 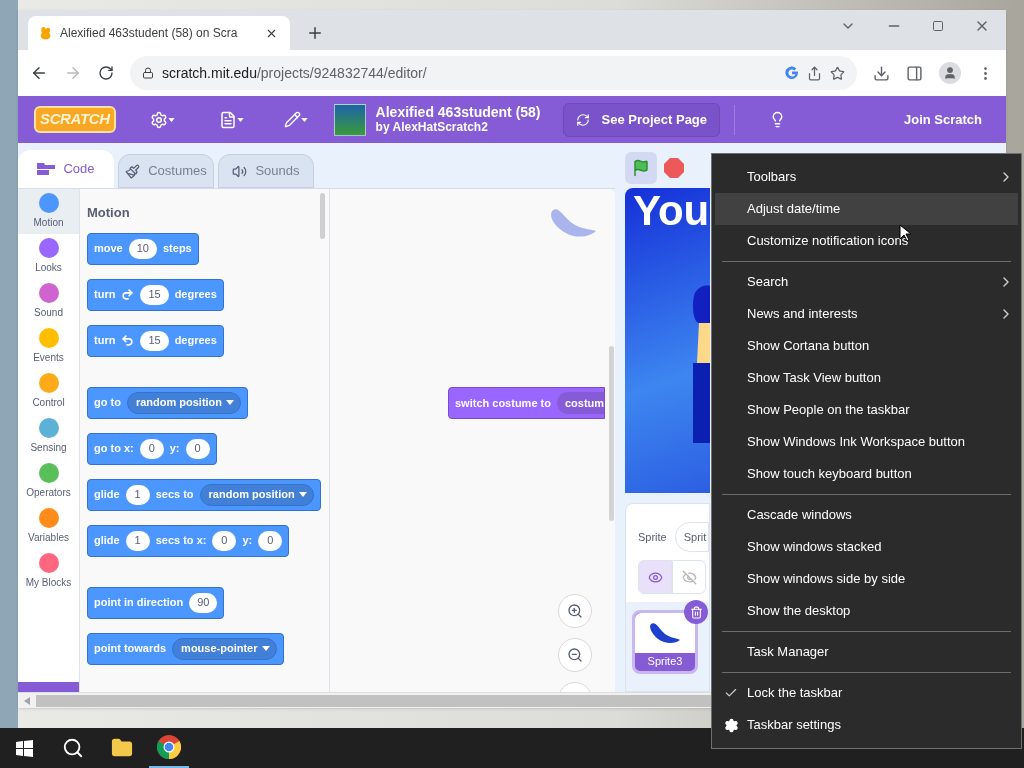 What do you see at coordinates (48, 301) in the screenshot?
I see `category-item: Sound` at bounding box center [48, 301].